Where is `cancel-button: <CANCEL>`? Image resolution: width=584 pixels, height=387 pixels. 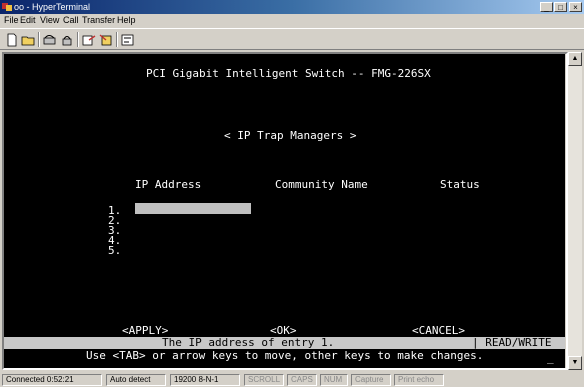 cancel-button: <CANCEL> is located at coordinates (438, 330).